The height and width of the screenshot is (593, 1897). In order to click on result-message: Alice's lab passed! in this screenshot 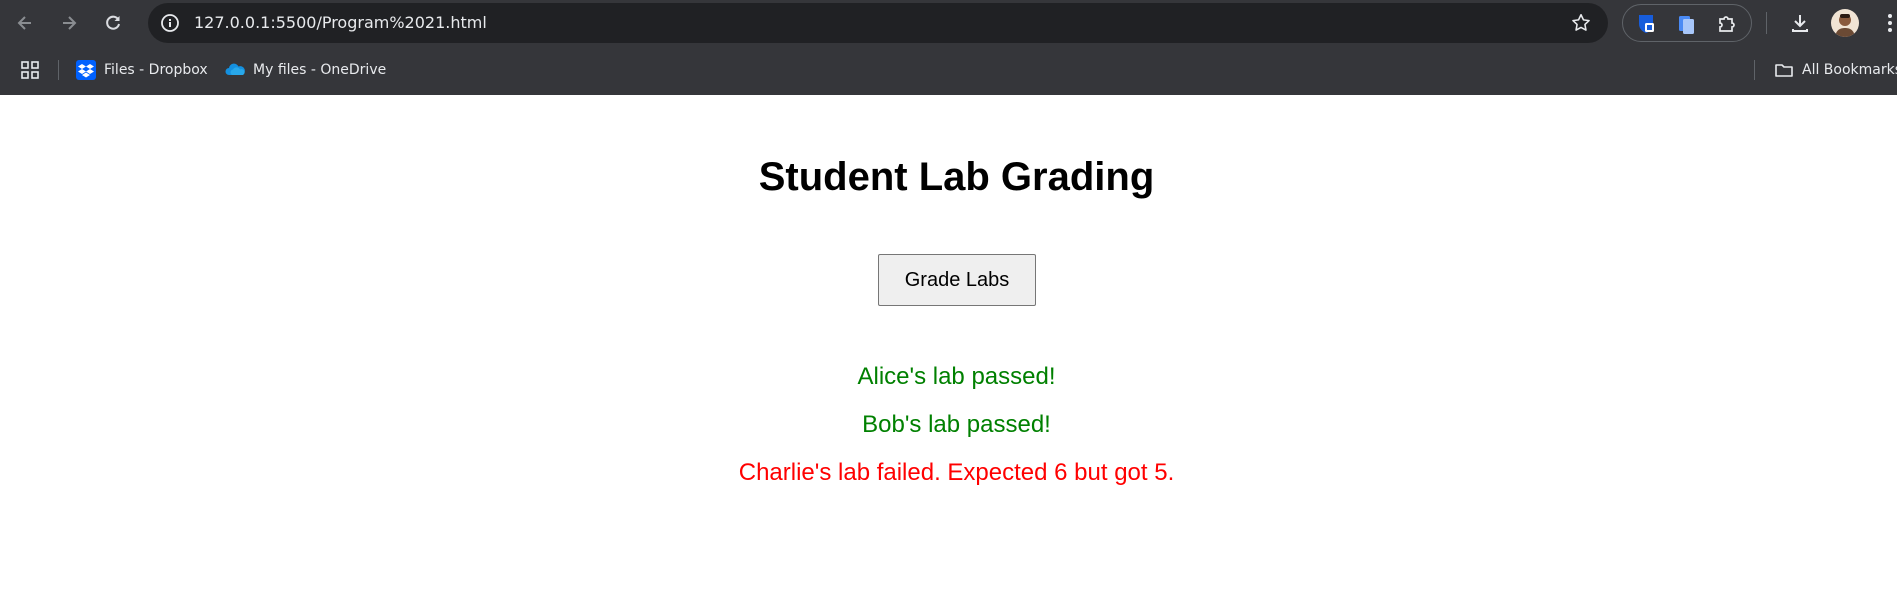, I will do `click(956, 376)`.